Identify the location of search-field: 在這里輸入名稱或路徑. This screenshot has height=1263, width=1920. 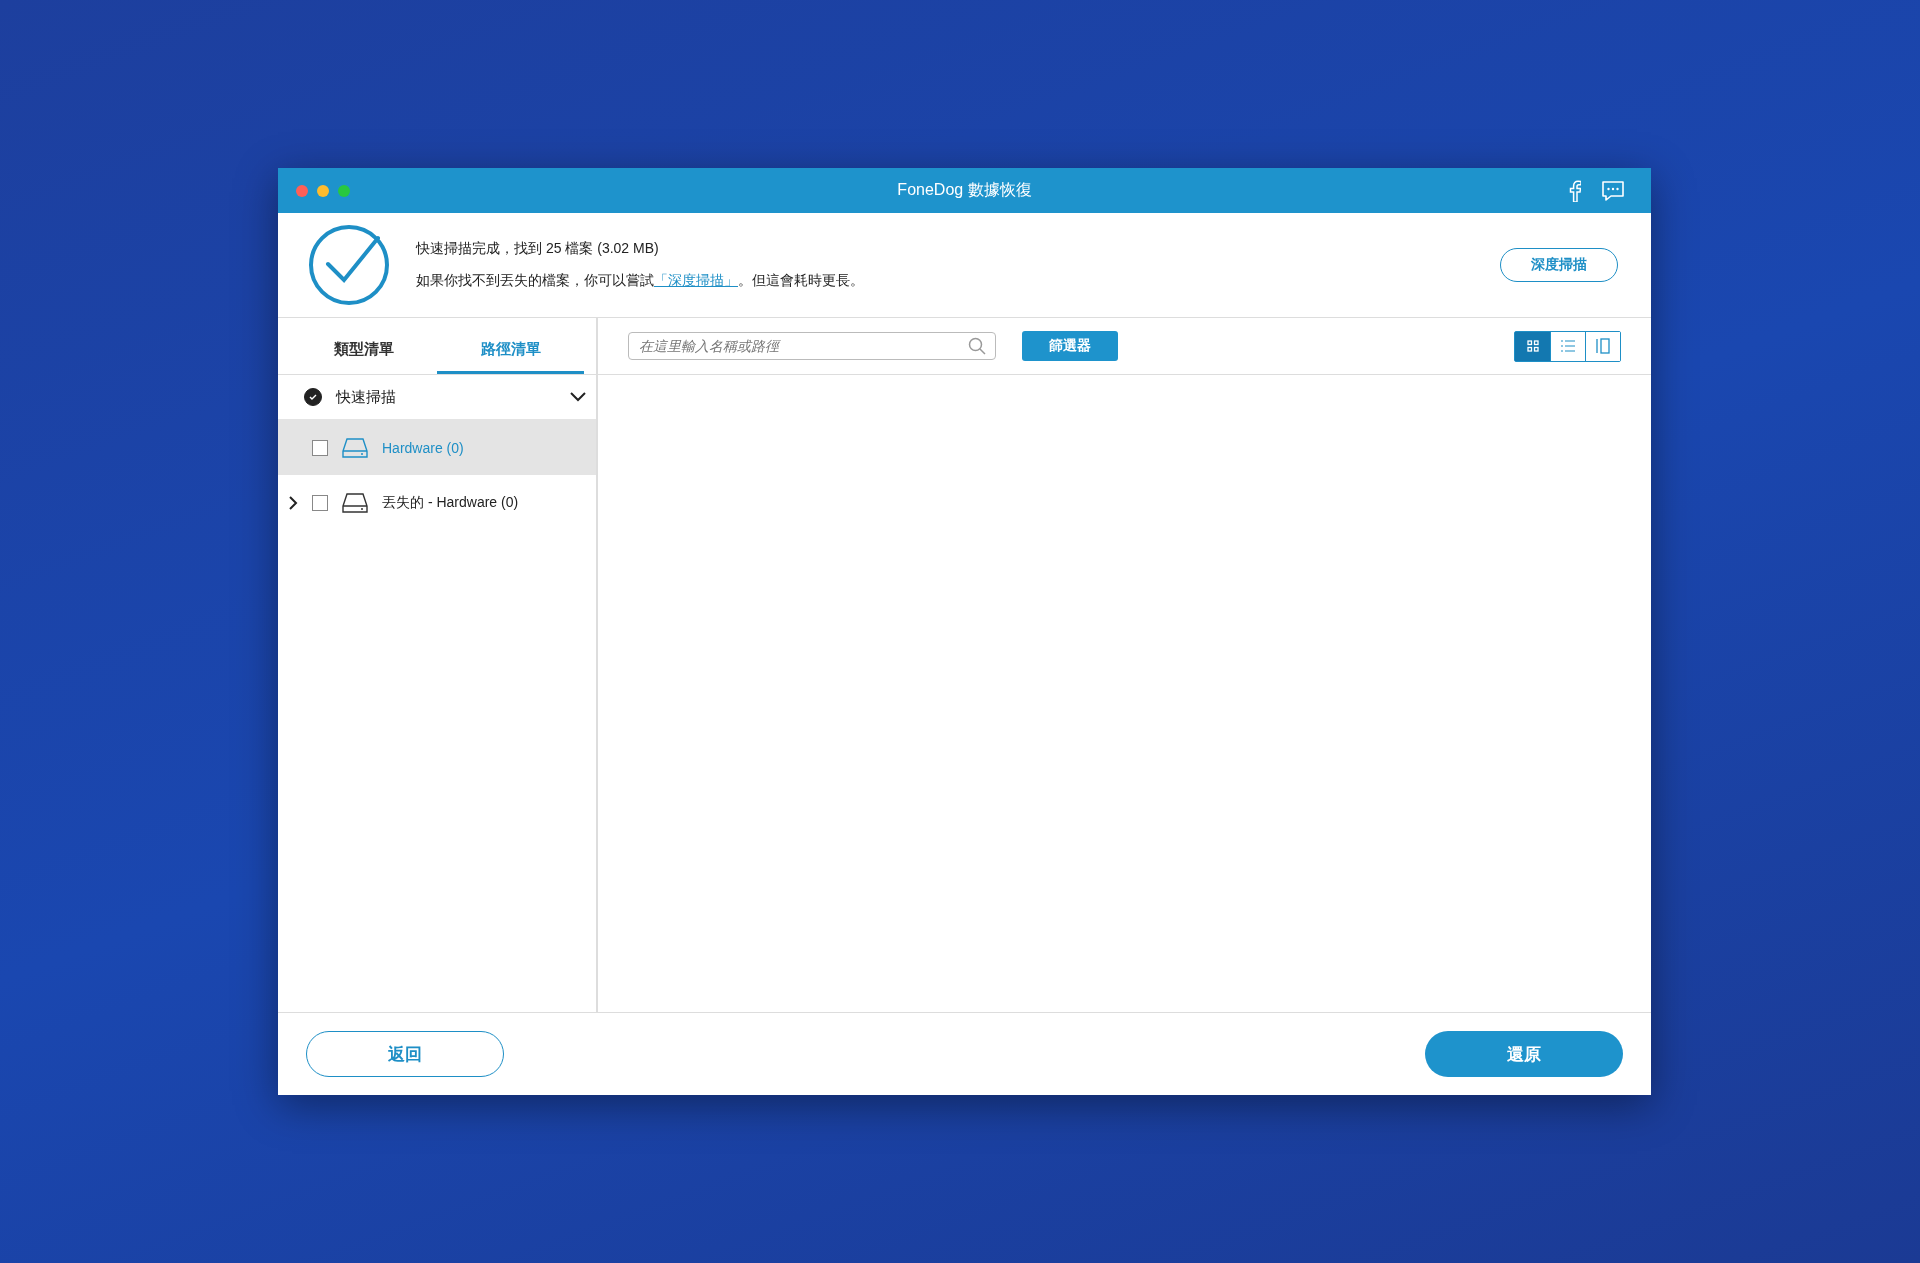
(812, 346).